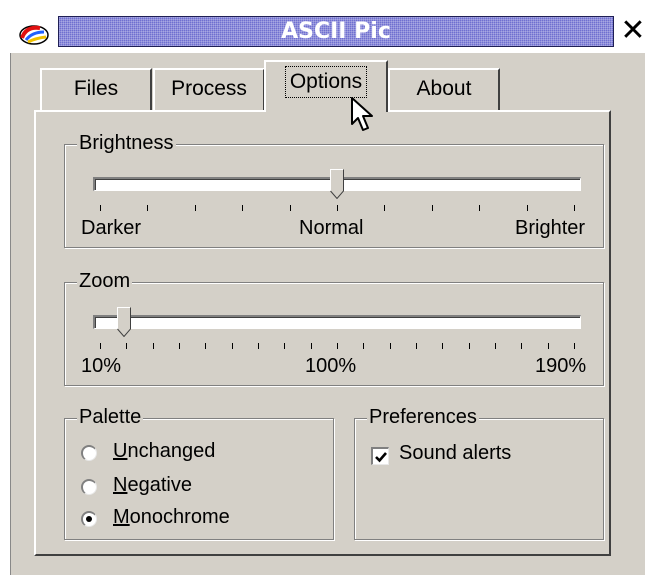 This screenshot has height=575, width=645. I want to click on sound-alerts-checkbox, so click(380, 456).